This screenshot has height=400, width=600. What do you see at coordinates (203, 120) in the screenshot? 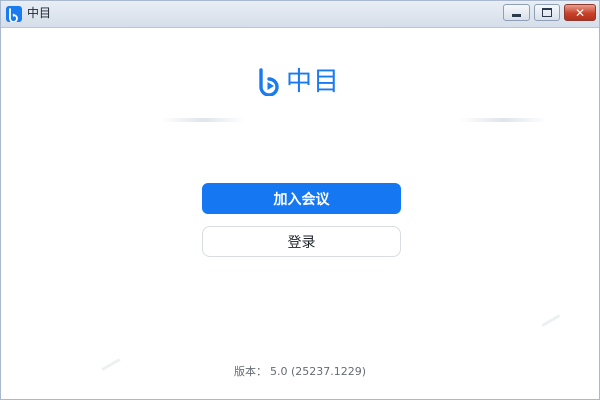
I see `decorative-divider-left` at bounding box center [203, 120].